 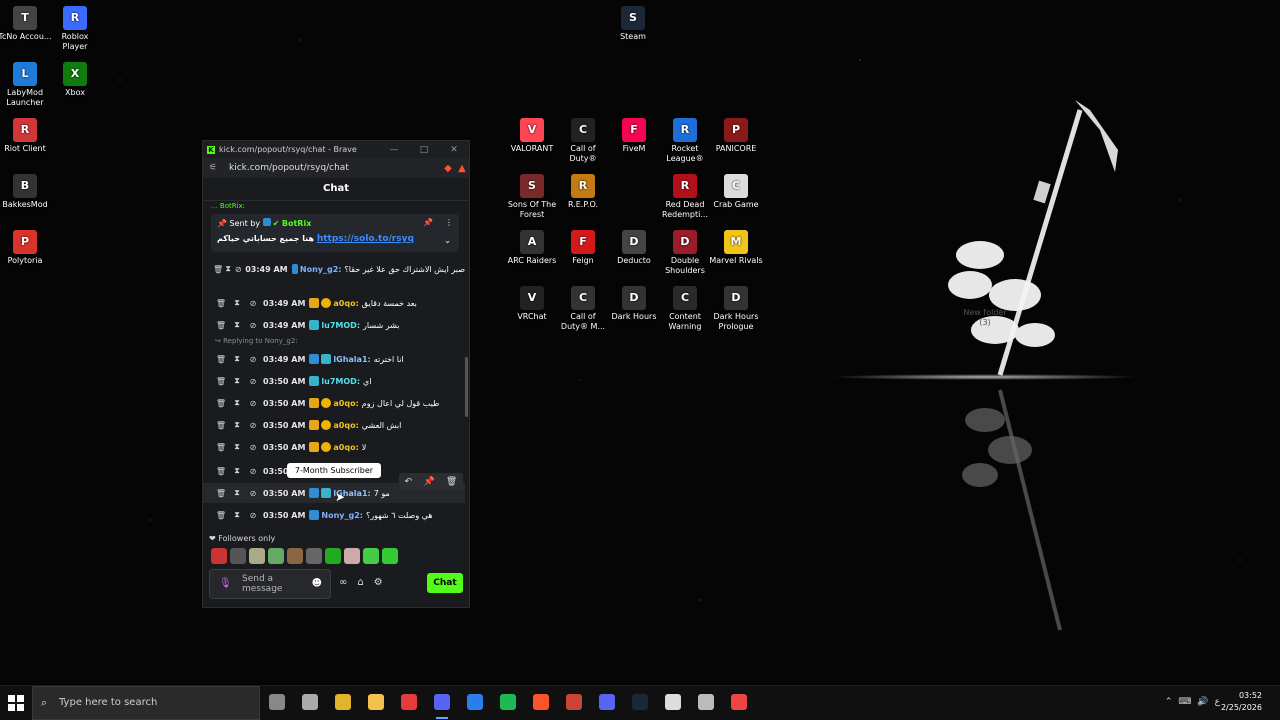 What do you see at coordinates (334, 359) in the screenshot?
I see `chat-message: 🗑 ⧗ ⊘ 03:49 AM lGhala1: انا اخترته` at bounding box center [334, 359].